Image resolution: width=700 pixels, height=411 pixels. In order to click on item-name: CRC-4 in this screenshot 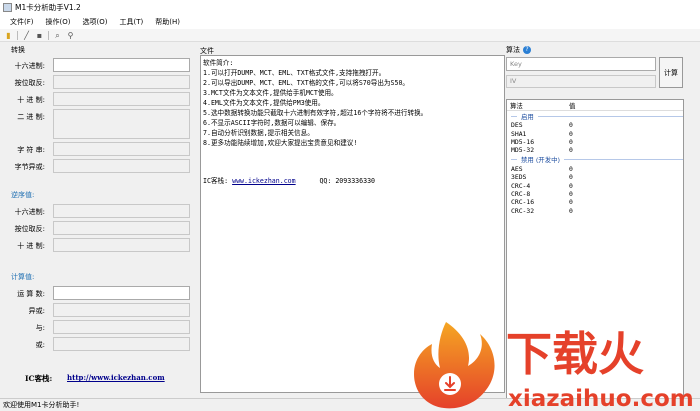, I will do `click(521, 185)`.